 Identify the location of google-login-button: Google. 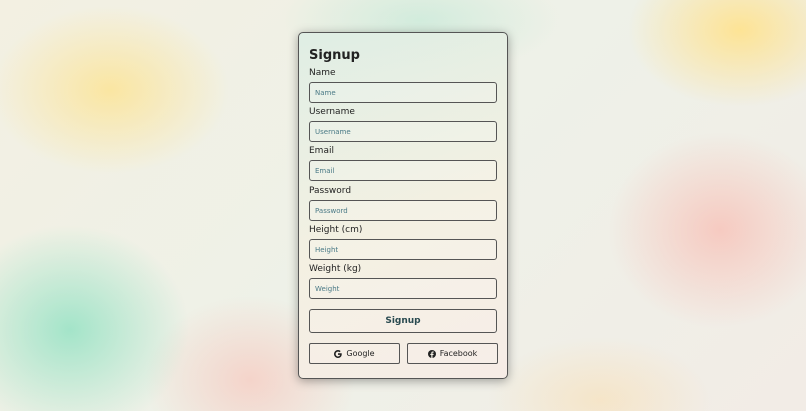
(354, 353).